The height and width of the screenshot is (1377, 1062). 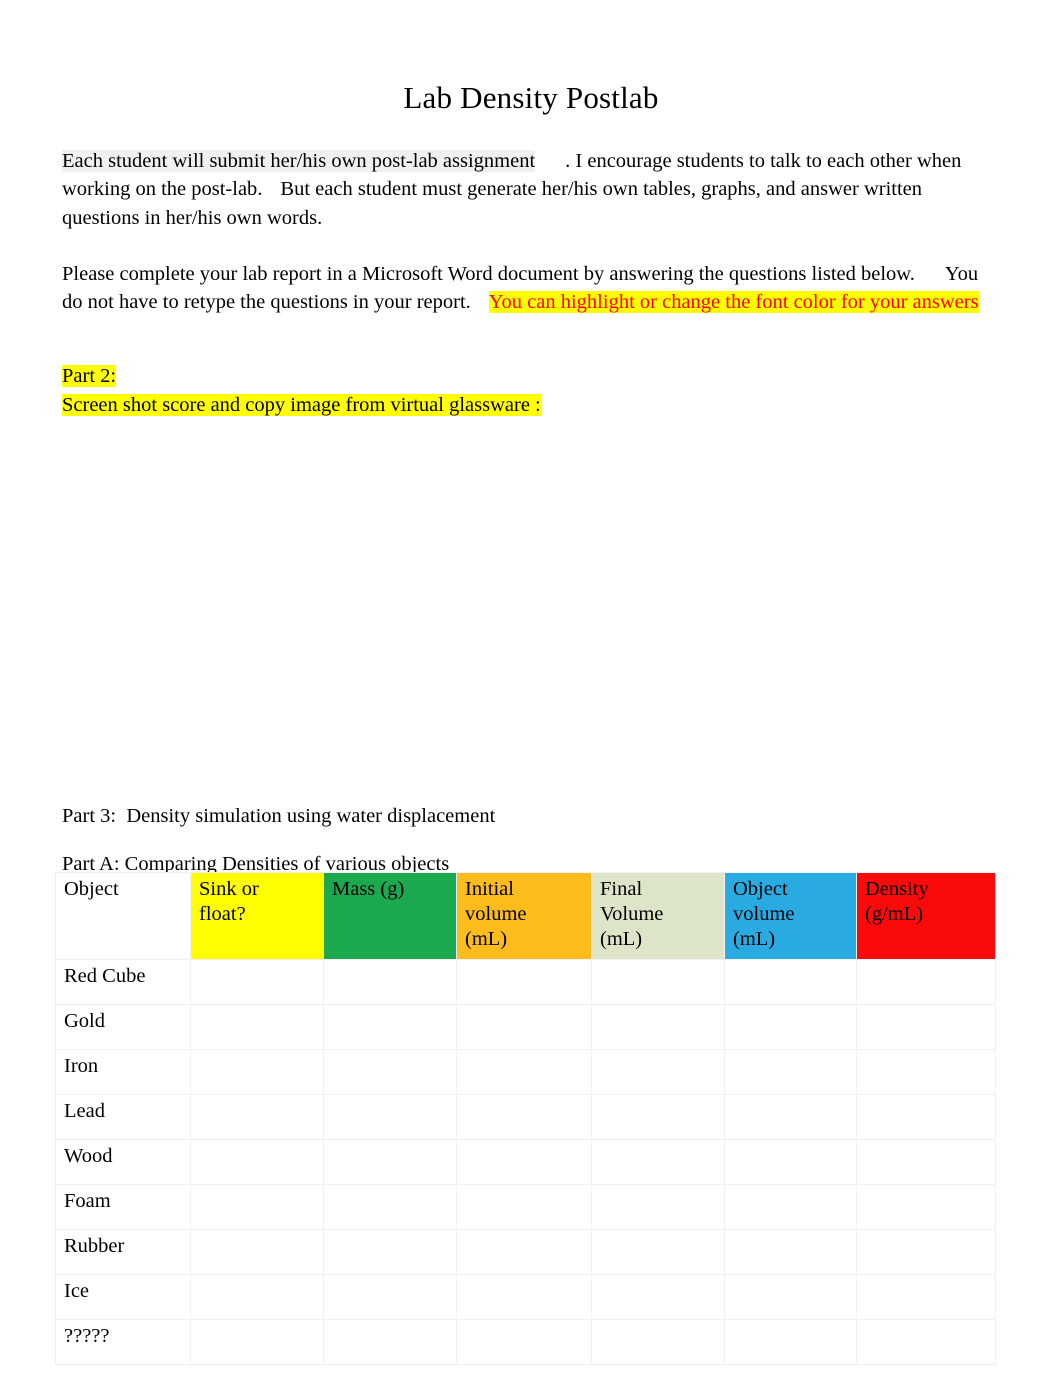 I want to click on page-title: Lab Density Postlab, so click(x=531, y=97).